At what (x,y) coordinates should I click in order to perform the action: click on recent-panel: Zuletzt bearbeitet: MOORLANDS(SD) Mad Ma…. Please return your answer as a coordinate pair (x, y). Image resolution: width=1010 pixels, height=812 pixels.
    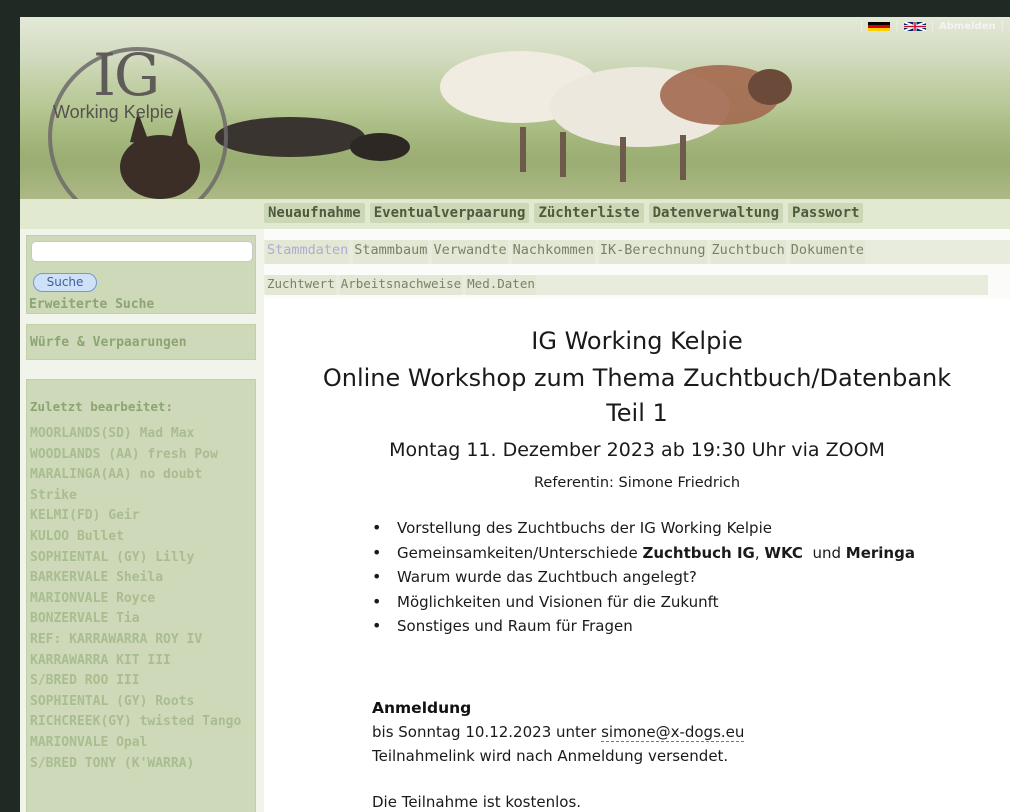
    Looking at the image, I should click on (141, 595).